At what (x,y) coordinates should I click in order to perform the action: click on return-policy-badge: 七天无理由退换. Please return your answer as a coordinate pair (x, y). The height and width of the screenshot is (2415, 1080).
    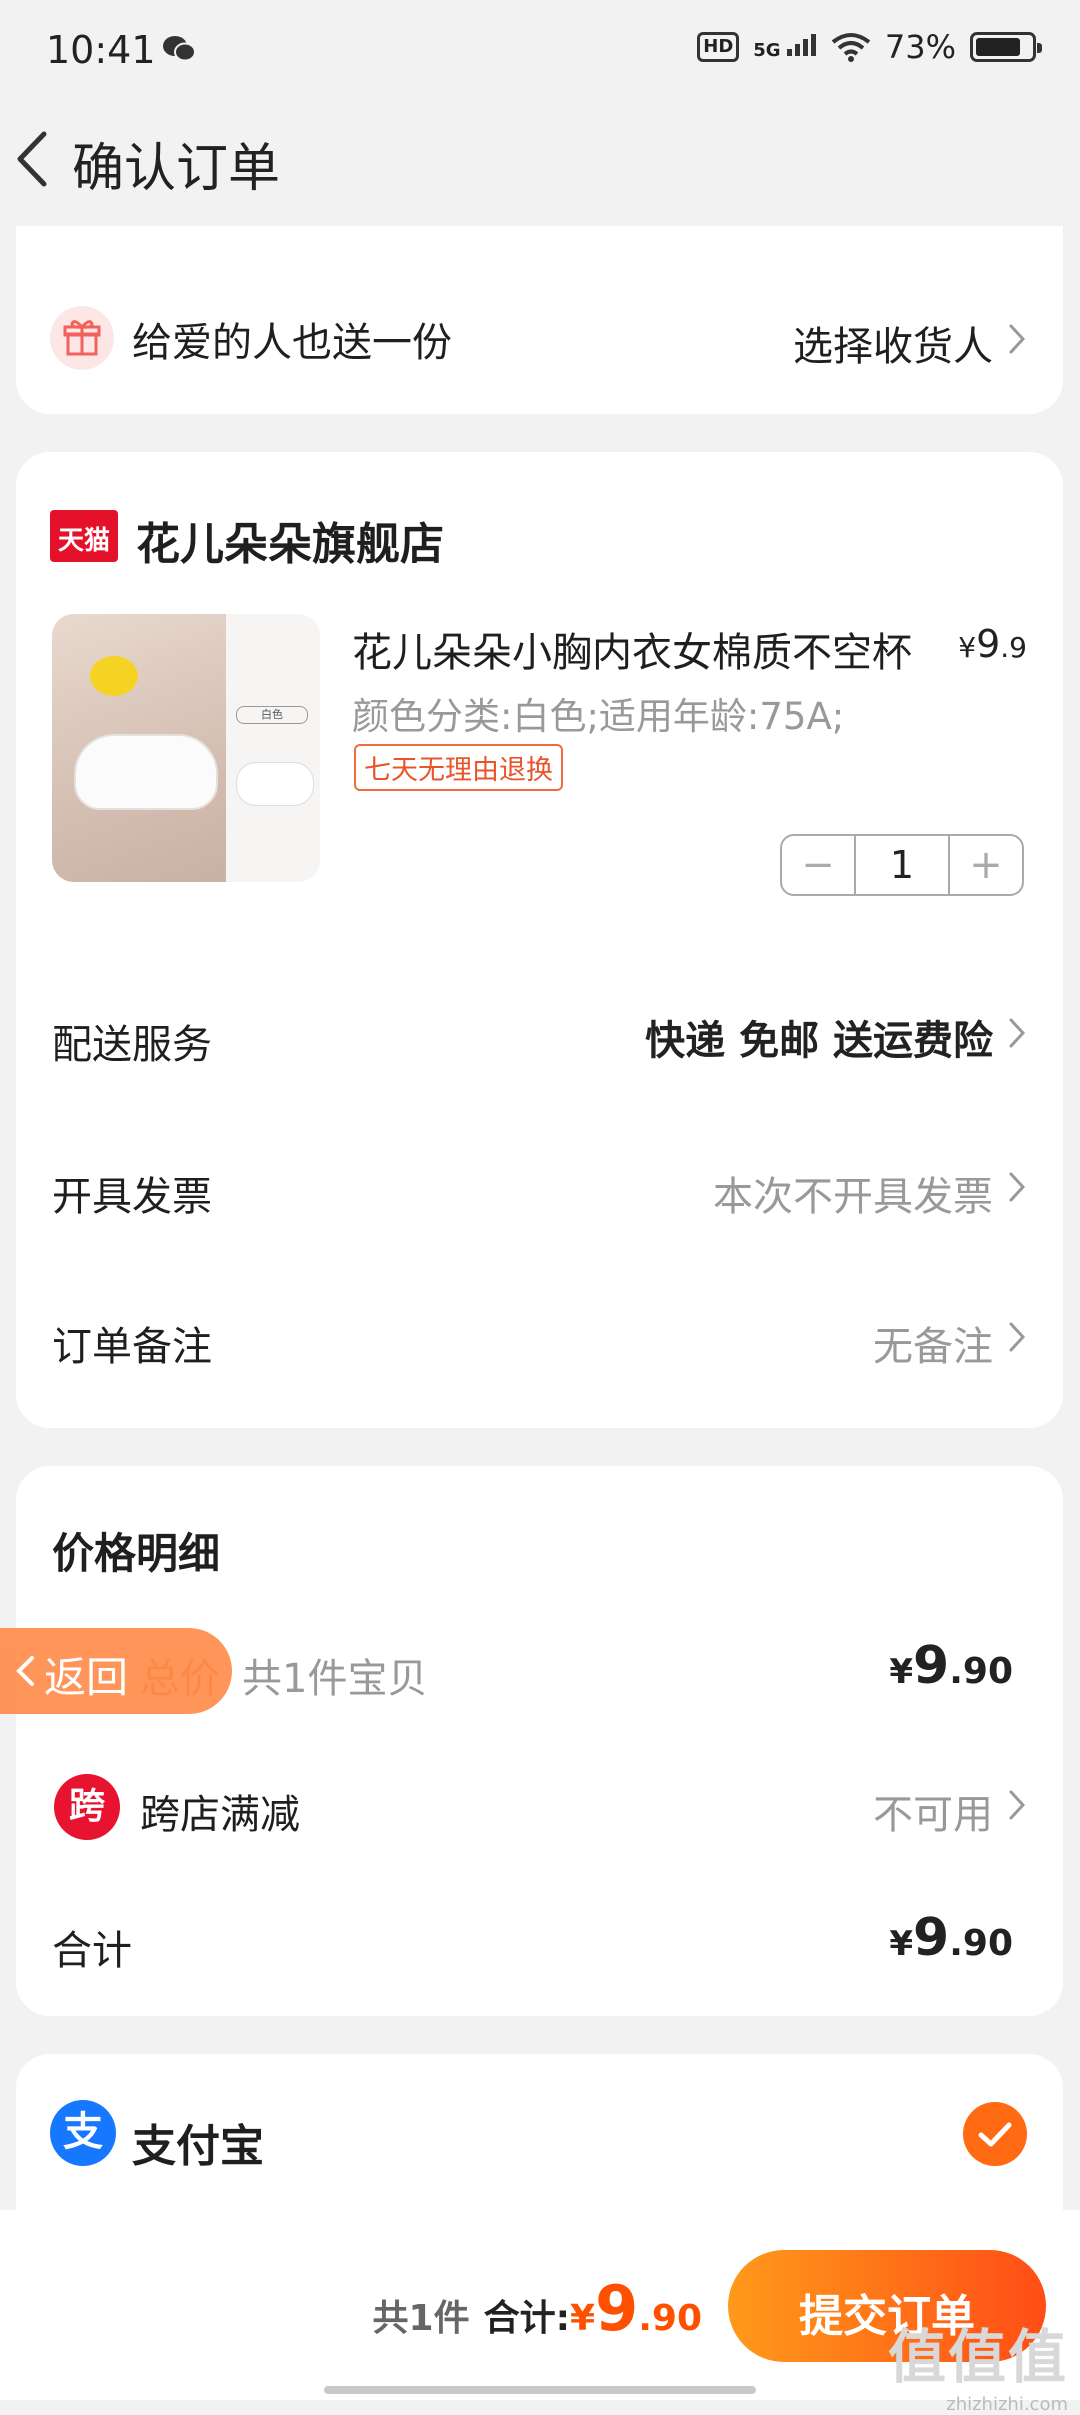
    Looking at the image, I should click on (458, 767).